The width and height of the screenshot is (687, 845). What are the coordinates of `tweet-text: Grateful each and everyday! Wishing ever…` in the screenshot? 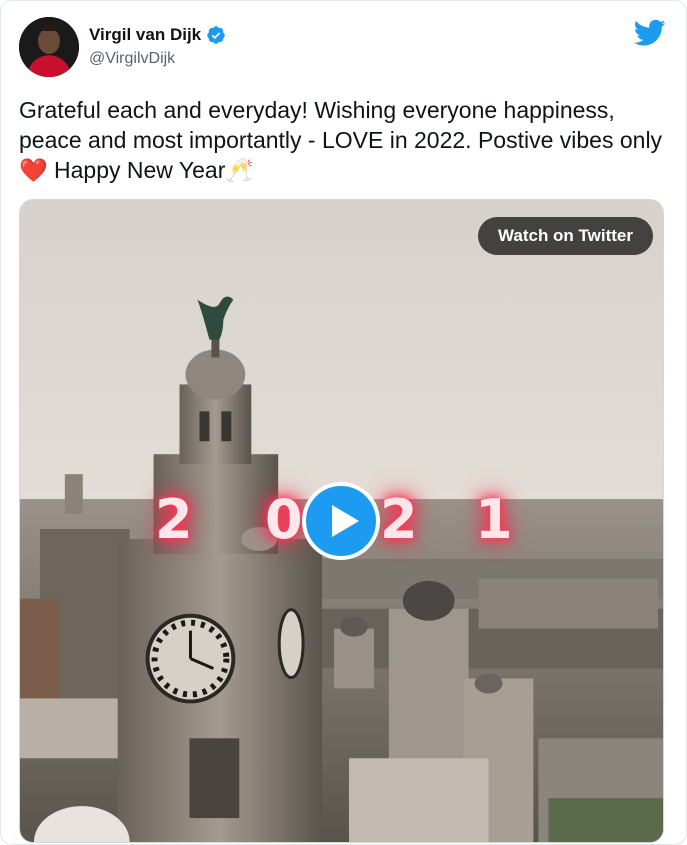 It's located at (344, 140).